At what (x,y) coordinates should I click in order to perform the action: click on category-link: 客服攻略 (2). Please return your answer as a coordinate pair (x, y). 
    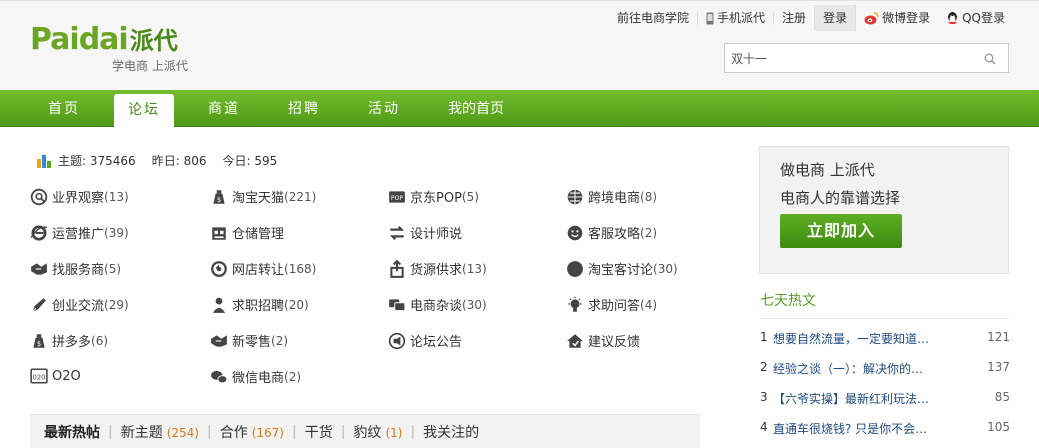
    Looking at the image, I should click on (611, 232).